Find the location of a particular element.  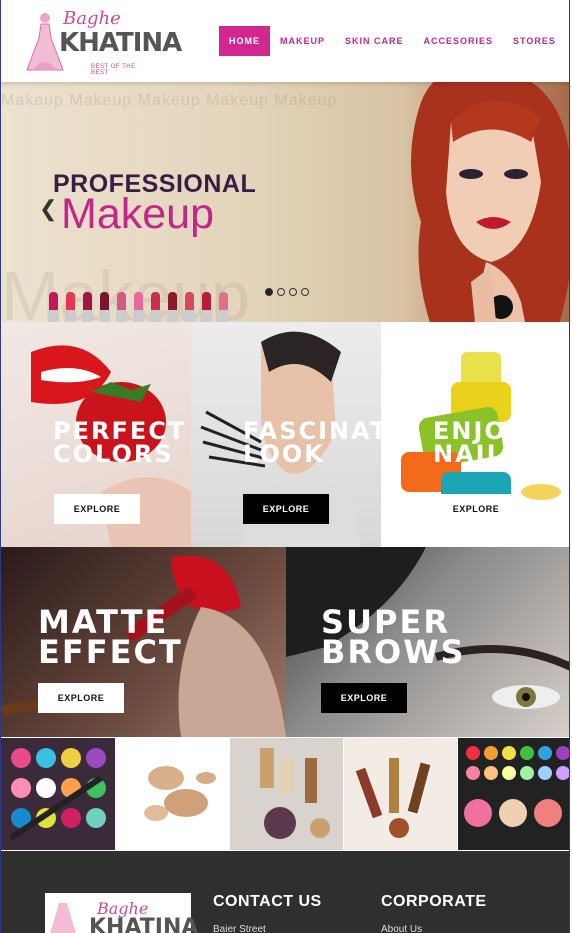

tile-fascinating-look: FASCINATING LOOK EXPLORE is located at coordinates (286, 434).